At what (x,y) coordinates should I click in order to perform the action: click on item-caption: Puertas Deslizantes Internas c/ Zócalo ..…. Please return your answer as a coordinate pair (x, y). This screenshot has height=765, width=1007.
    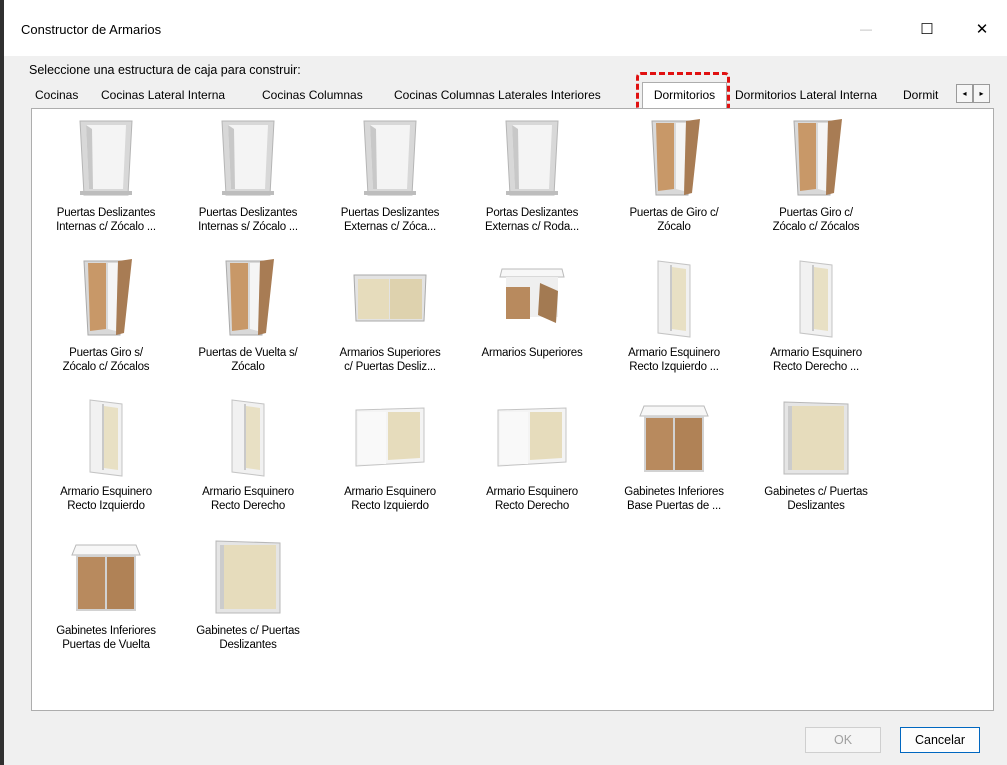
    Looking at the image, I should click on (106, 220).